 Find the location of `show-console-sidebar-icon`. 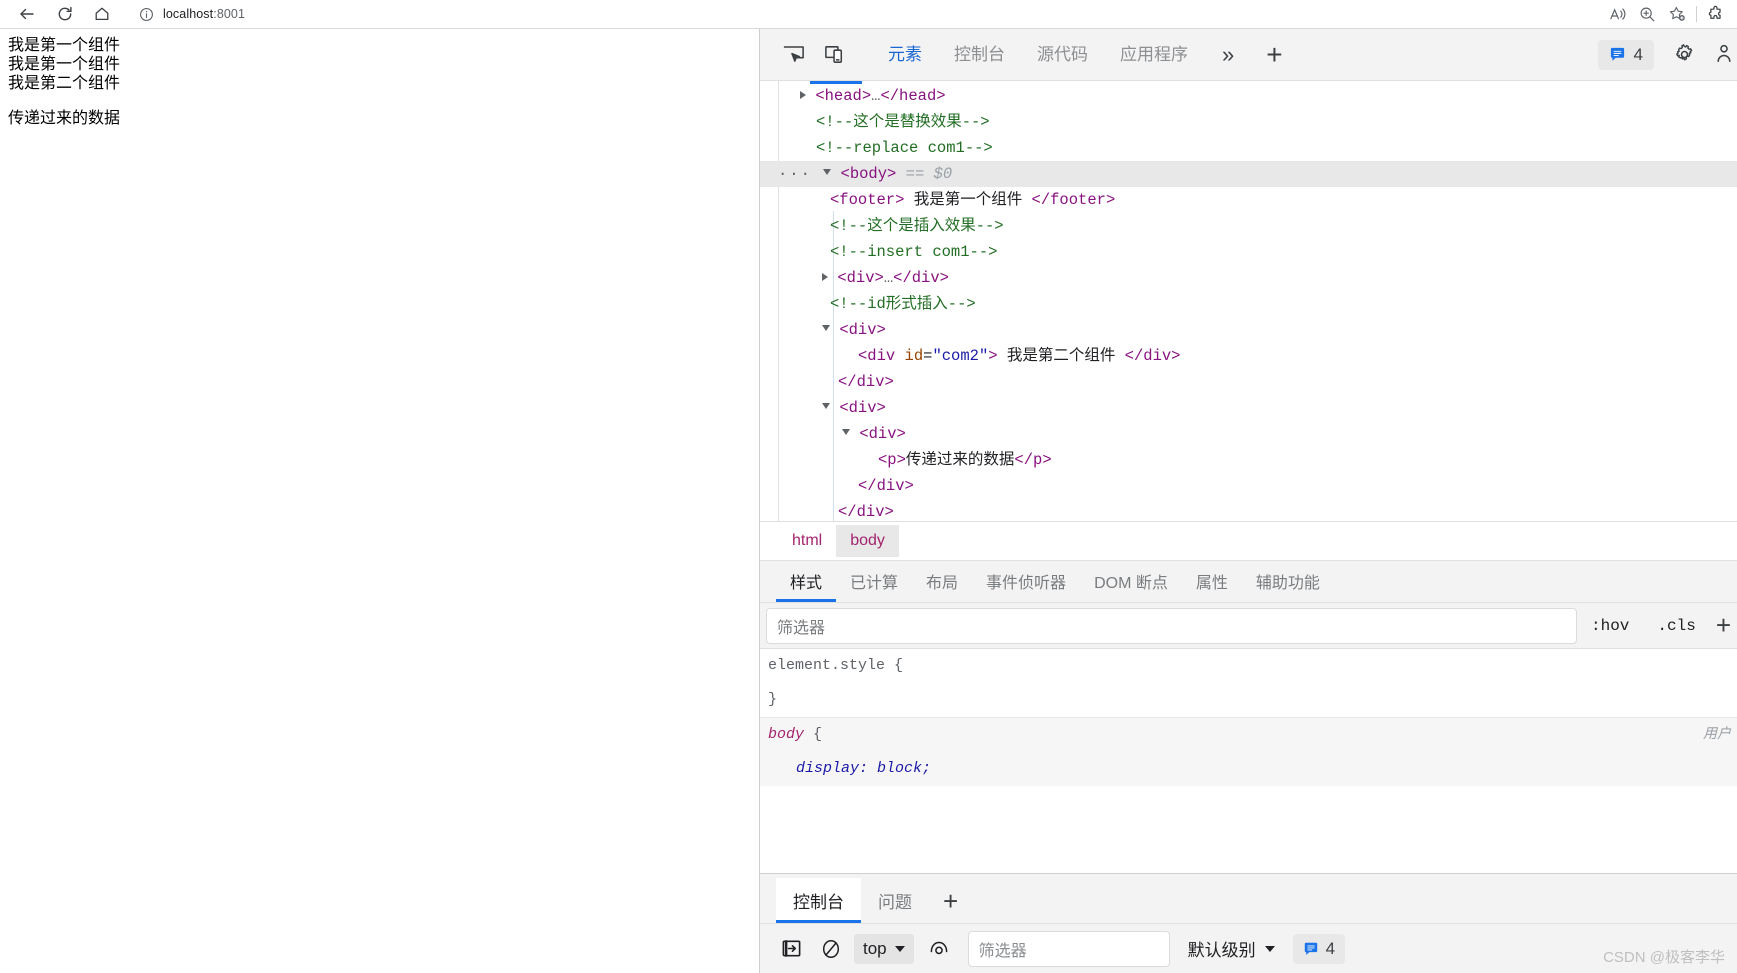

show-console-sidebar-icon is located at coordinates (791, 949).